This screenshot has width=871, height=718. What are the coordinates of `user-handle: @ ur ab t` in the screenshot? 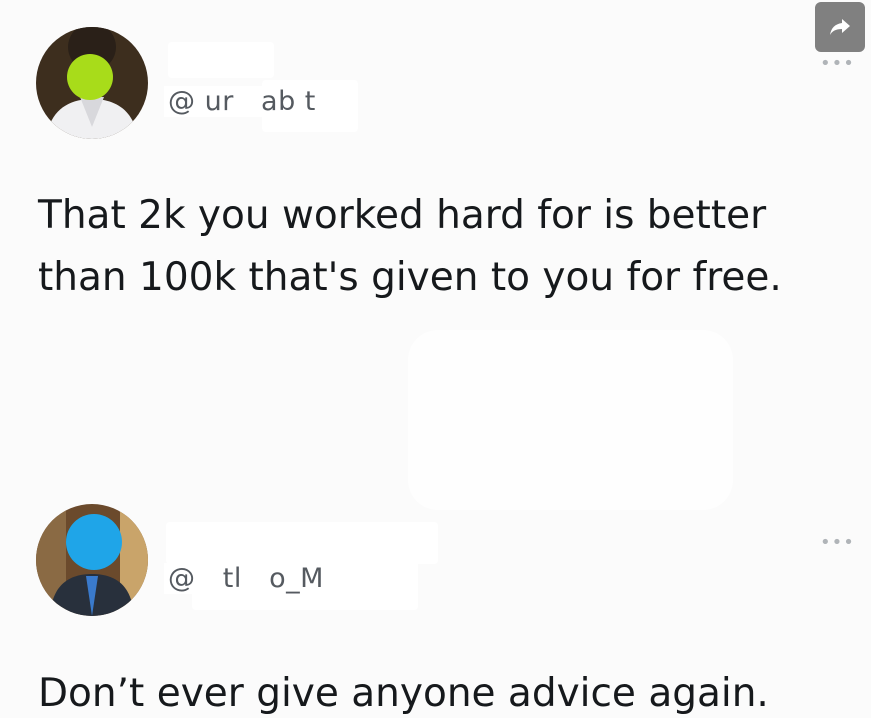 It's located at (242, 101).